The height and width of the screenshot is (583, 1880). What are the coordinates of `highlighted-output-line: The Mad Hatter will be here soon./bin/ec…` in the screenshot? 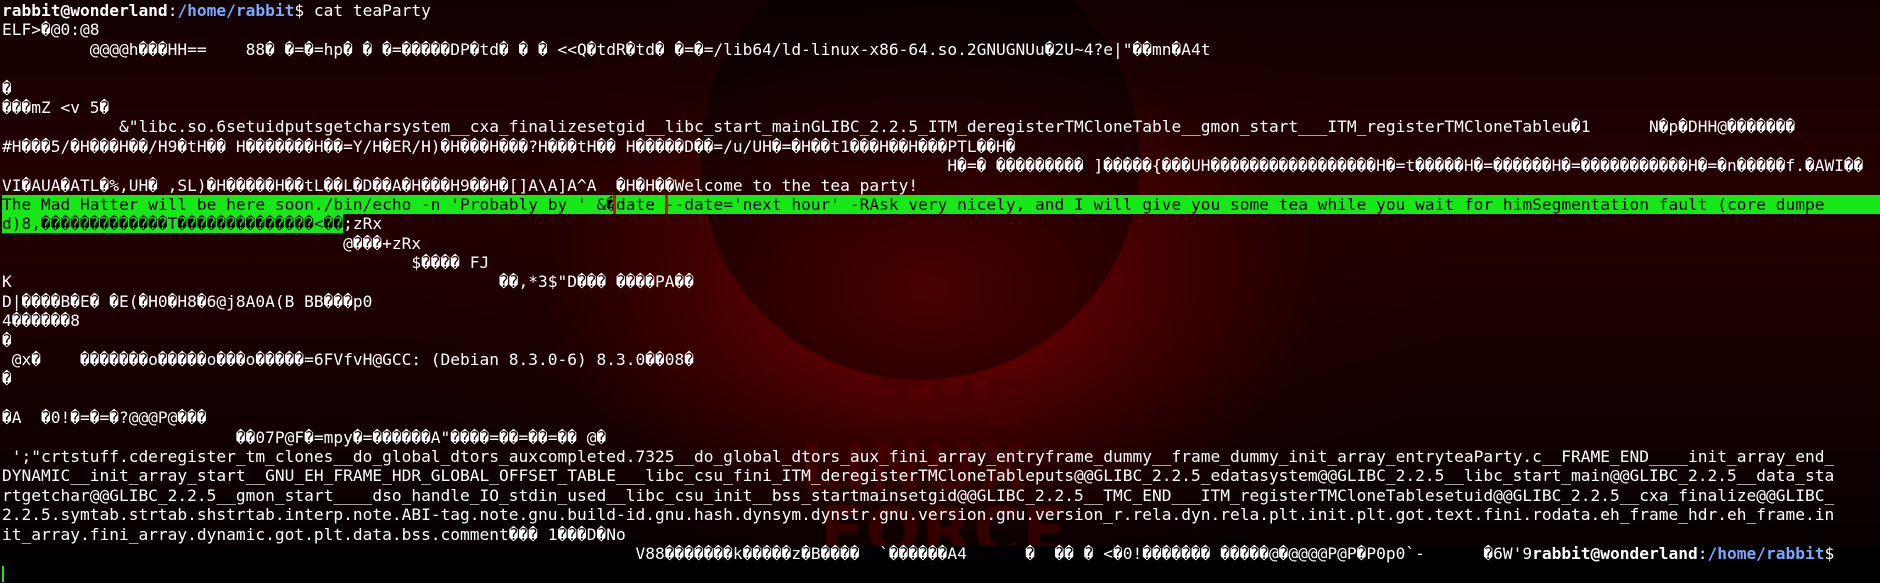 It's located at (941, 204).